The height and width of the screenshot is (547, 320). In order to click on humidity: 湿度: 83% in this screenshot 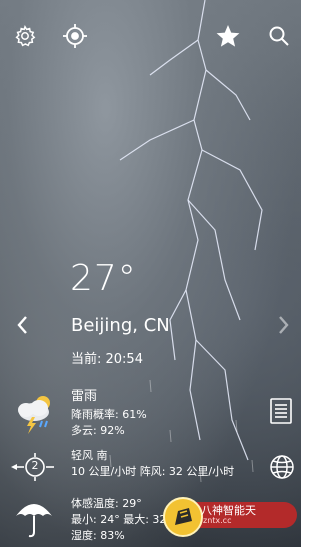, I will do `click(98, 535)`.